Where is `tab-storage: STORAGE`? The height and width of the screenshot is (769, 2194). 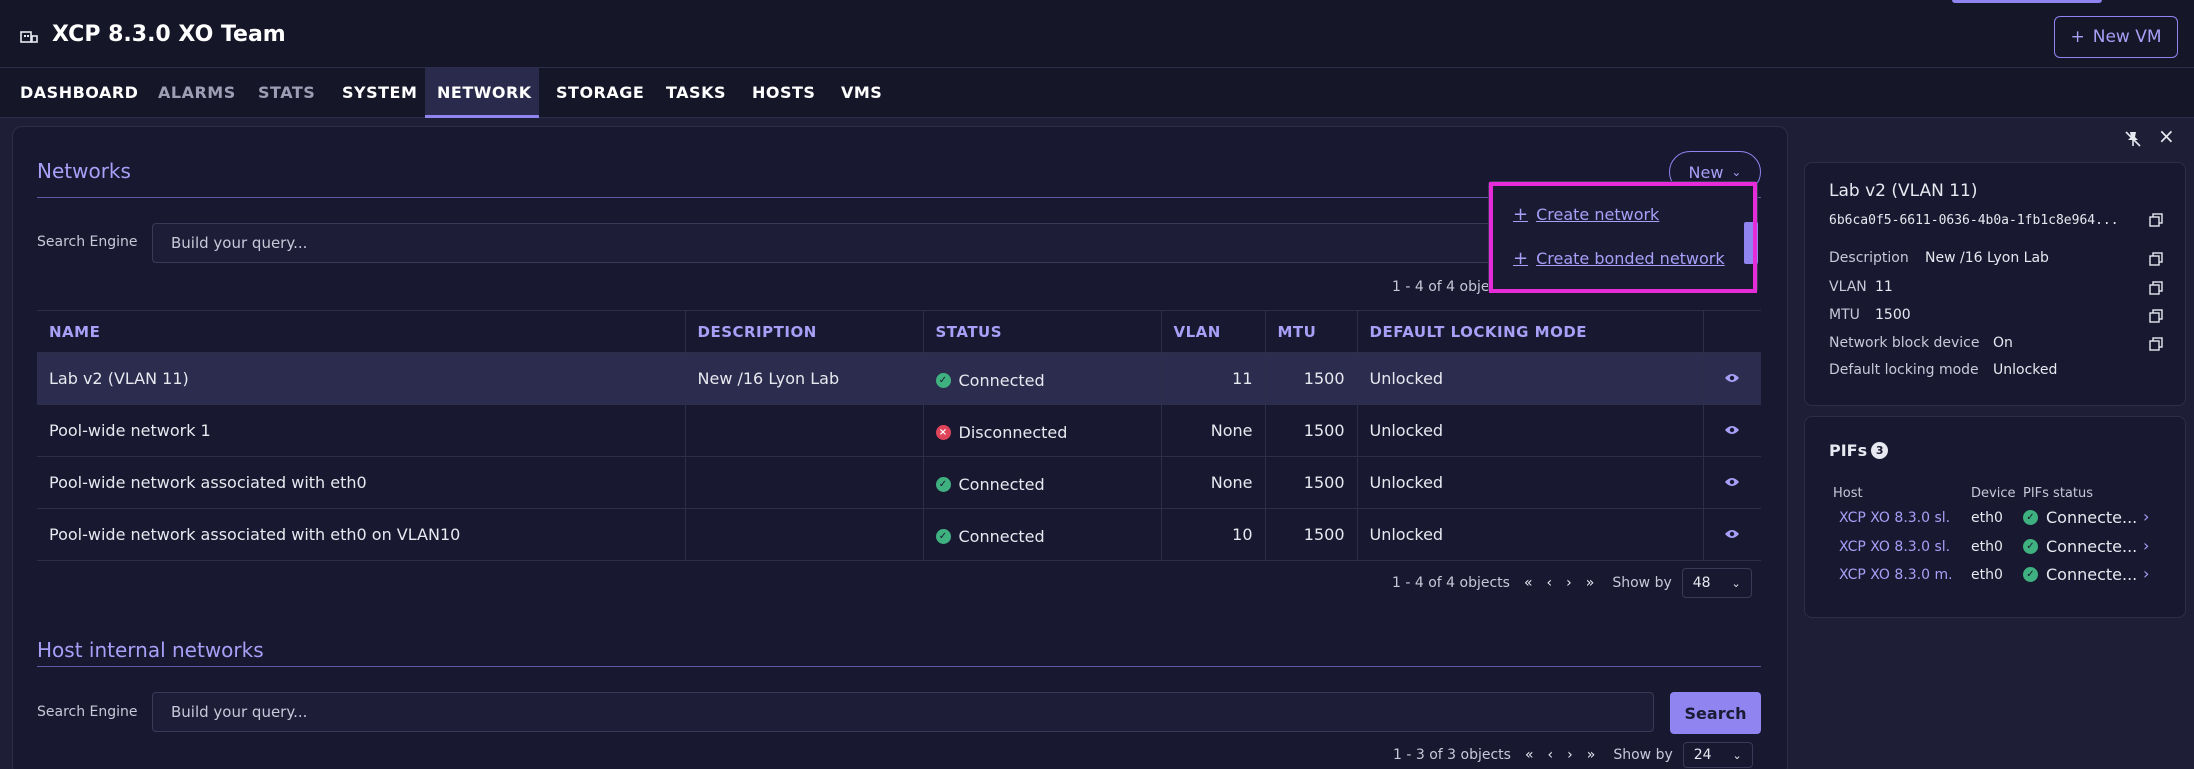 tab-storage: STORAGE is located at coordinates (600, 93).